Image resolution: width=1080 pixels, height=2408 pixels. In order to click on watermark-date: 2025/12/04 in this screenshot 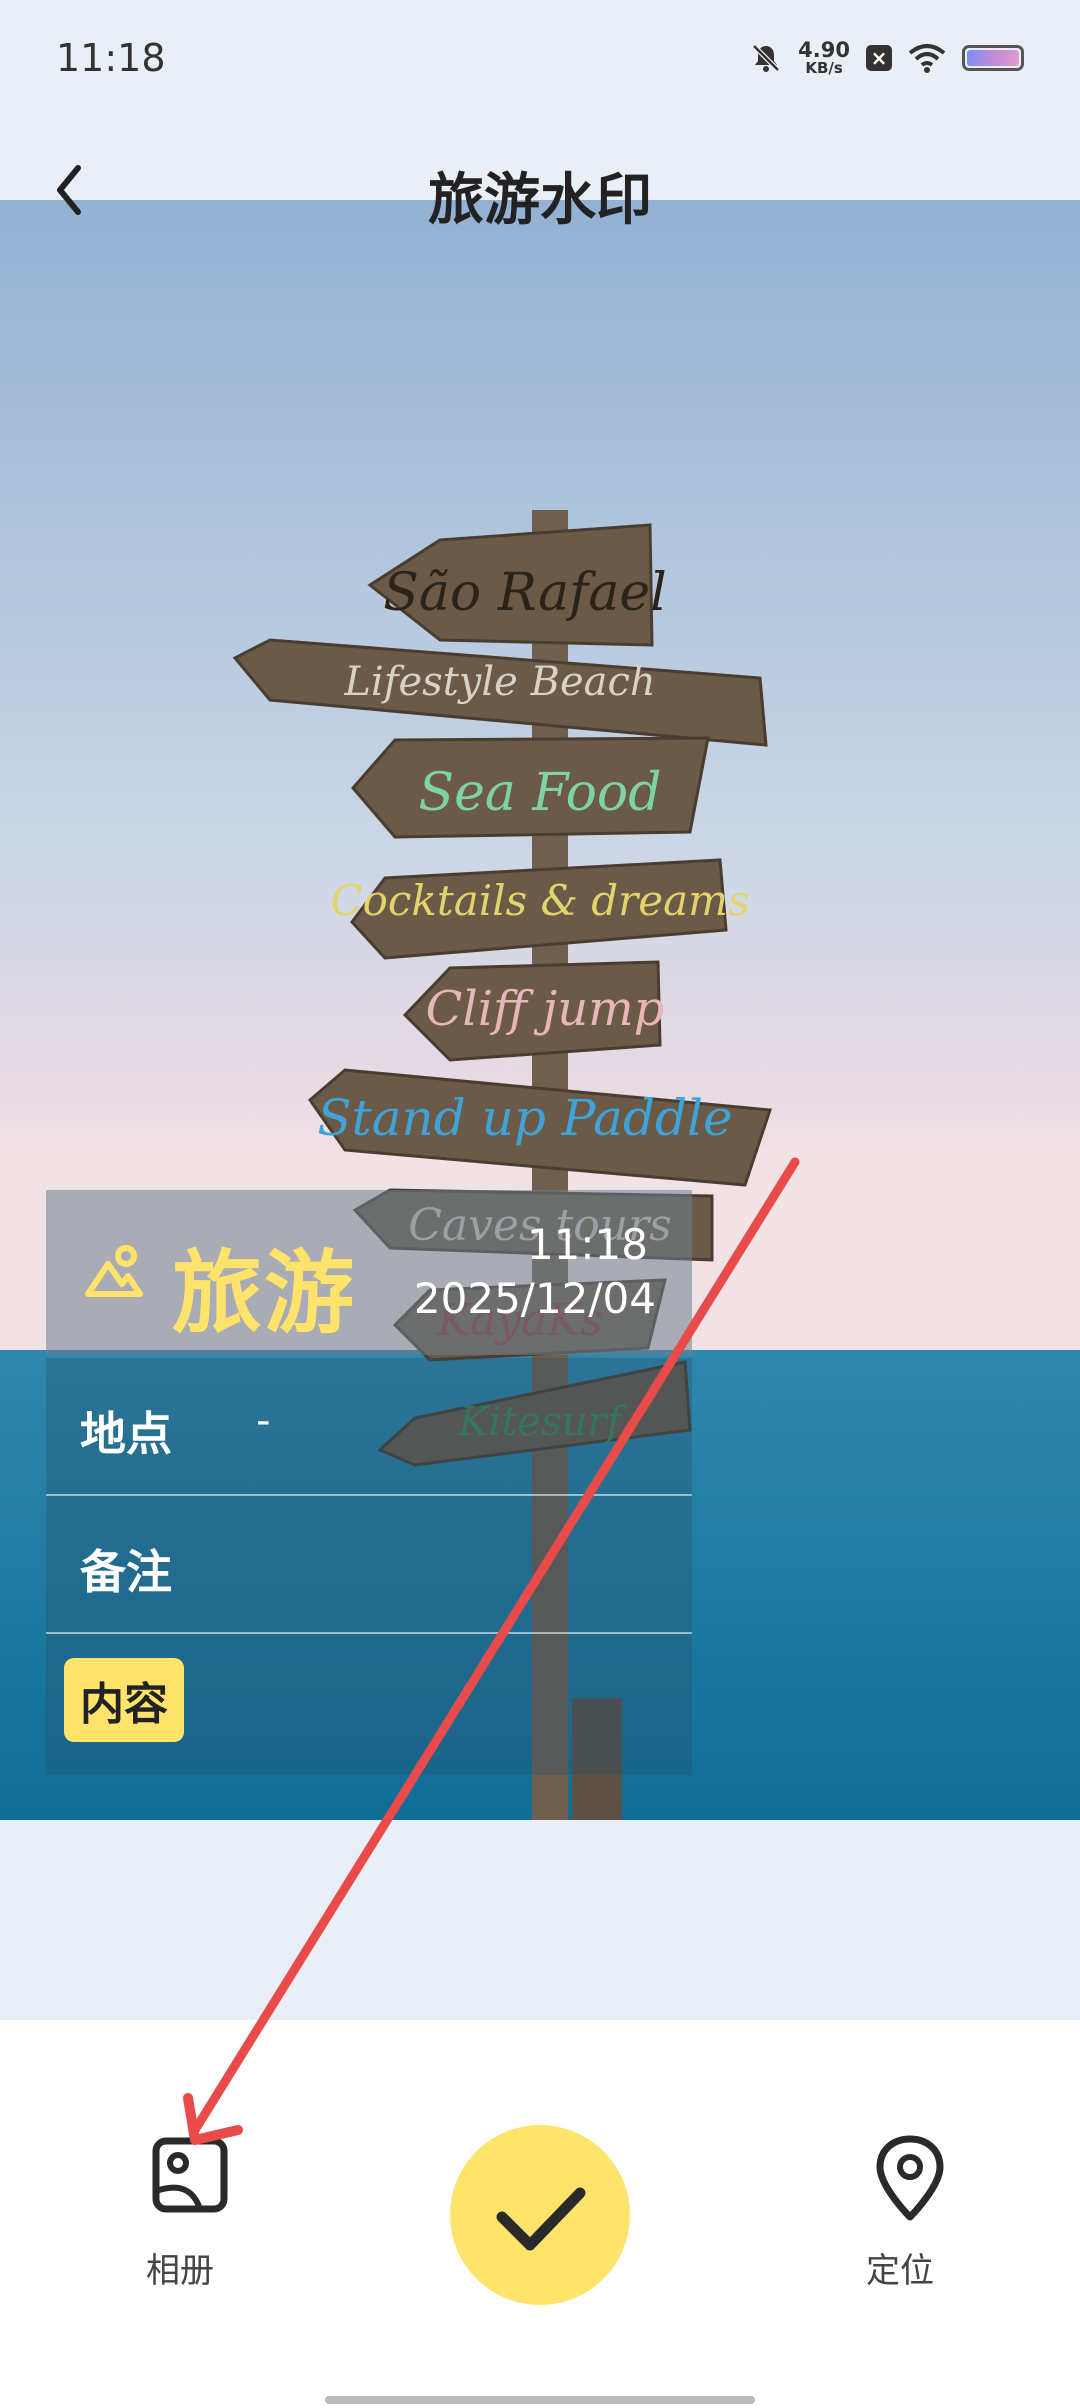, I will do `click(534, 1298)`.